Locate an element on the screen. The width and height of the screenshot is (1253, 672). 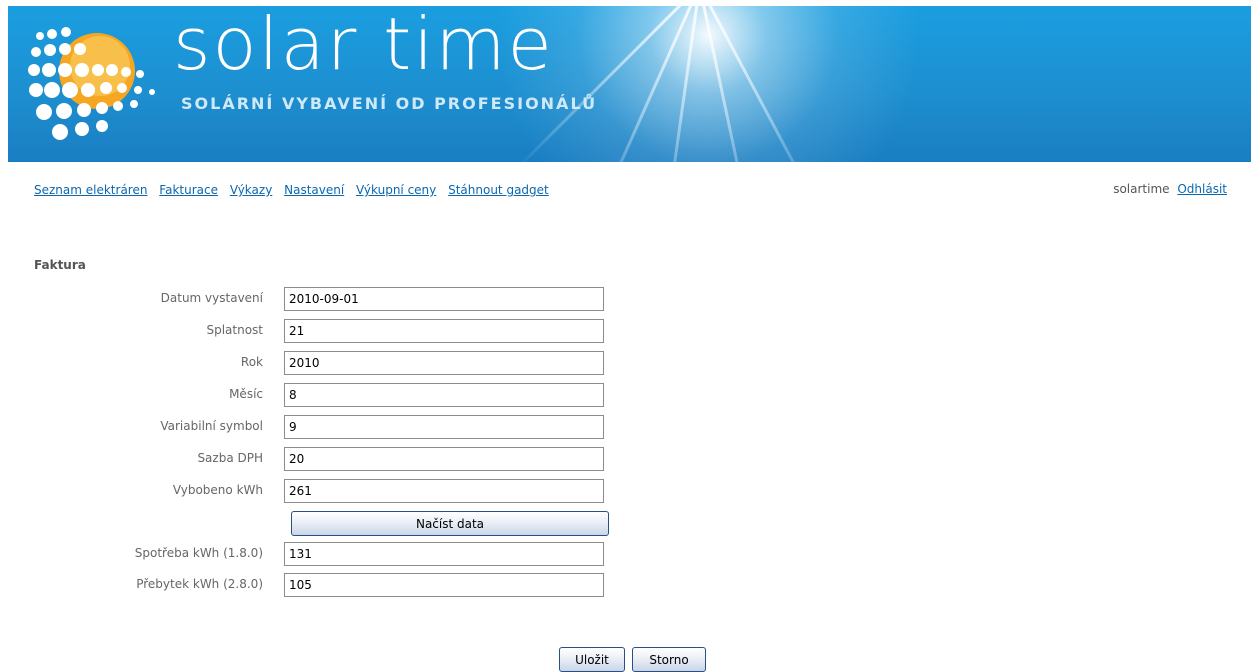
field-label: Sazba DPH is located at coordinates (230, 458).